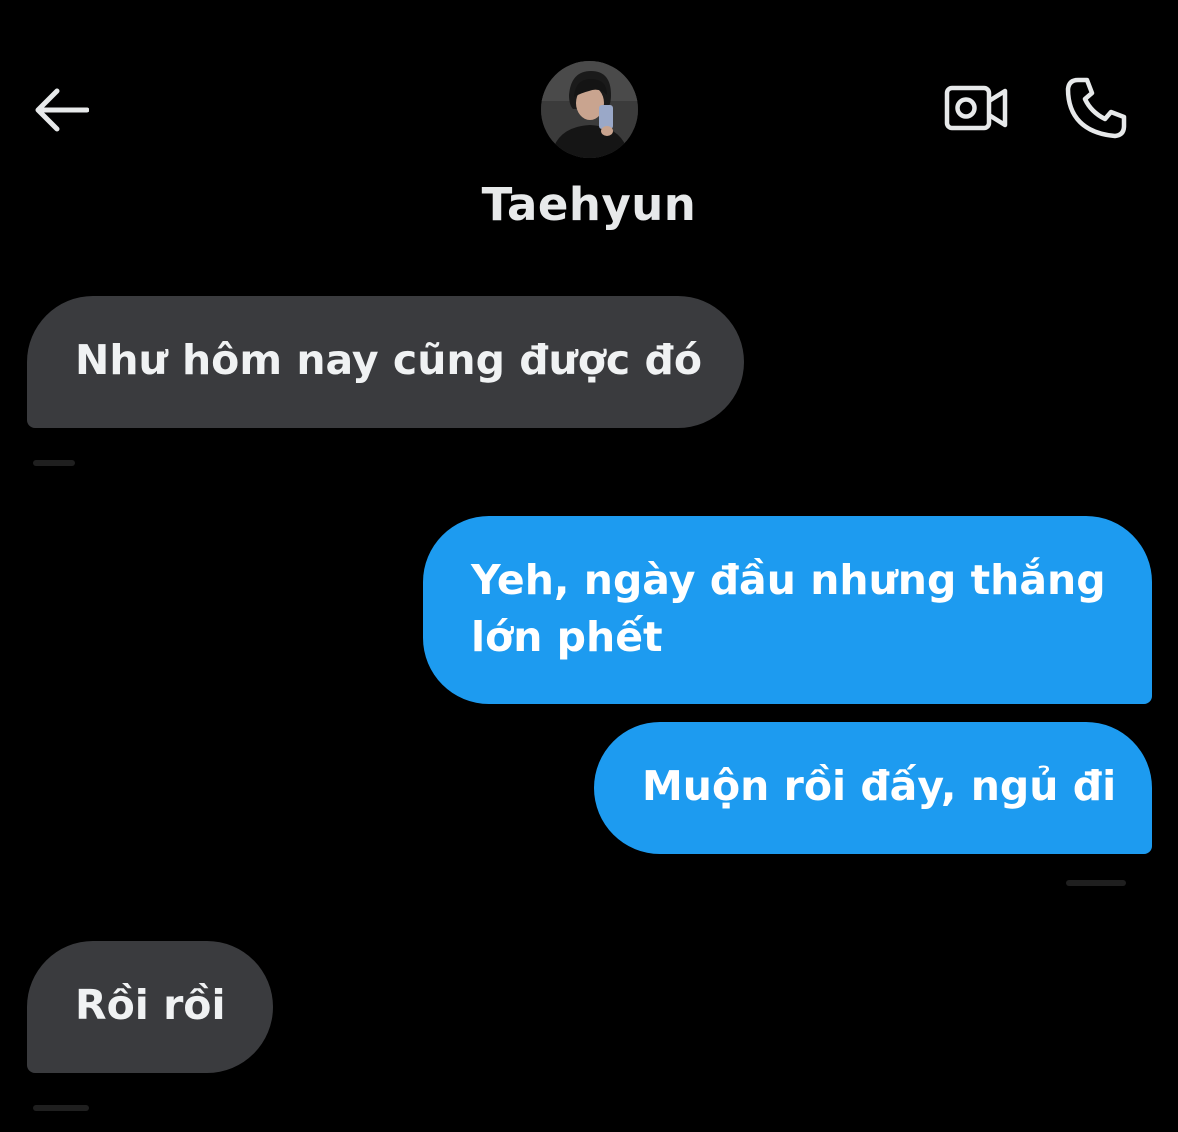 The width and height of the screenshot is (1178, 1132). I want to click on message-bubble-sent: Muộn rồi đấy, ngủ đi, so click(873, 788).